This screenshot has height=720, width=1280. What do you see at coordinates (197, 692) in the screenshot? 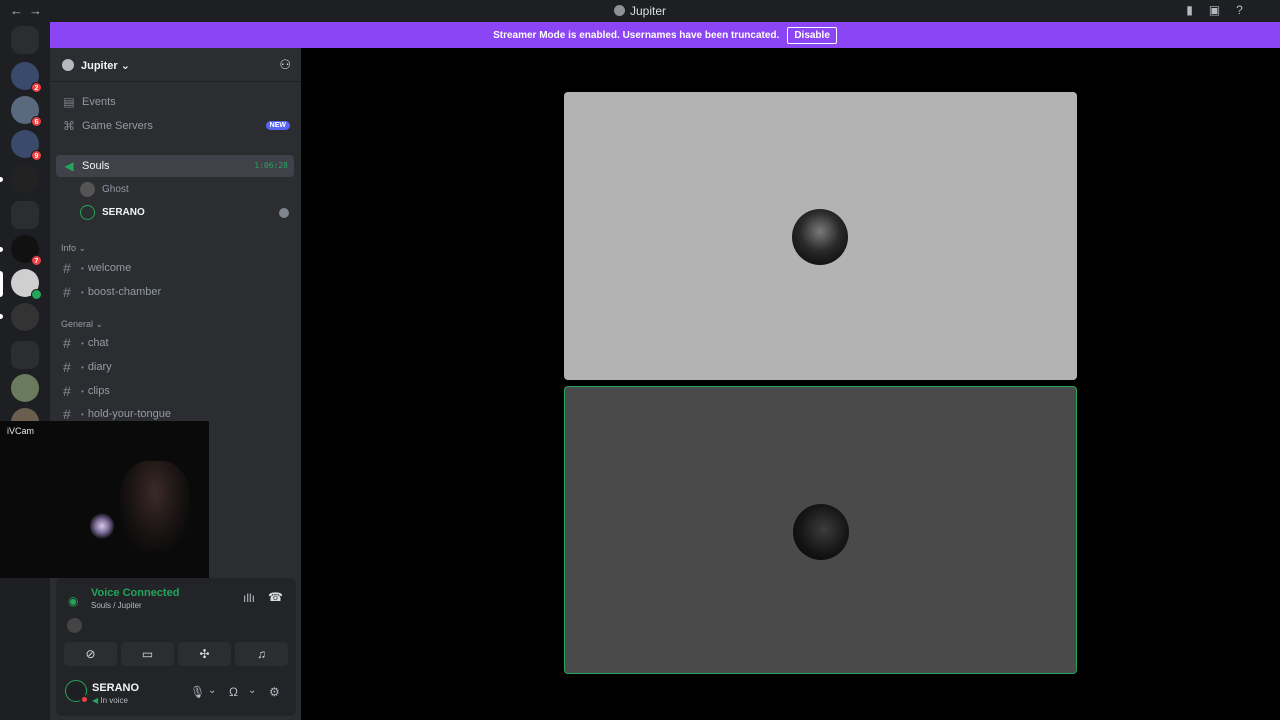
I see `microphone-icon: 🎙` at bounding box center [197, 692].